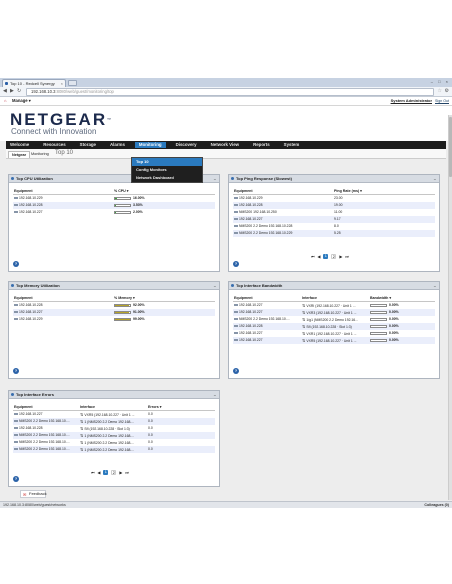  What do you see at coordinates (88, 145) in the screenshot?
I see `nav-storage: Storage` at bounding box center [88, 145].